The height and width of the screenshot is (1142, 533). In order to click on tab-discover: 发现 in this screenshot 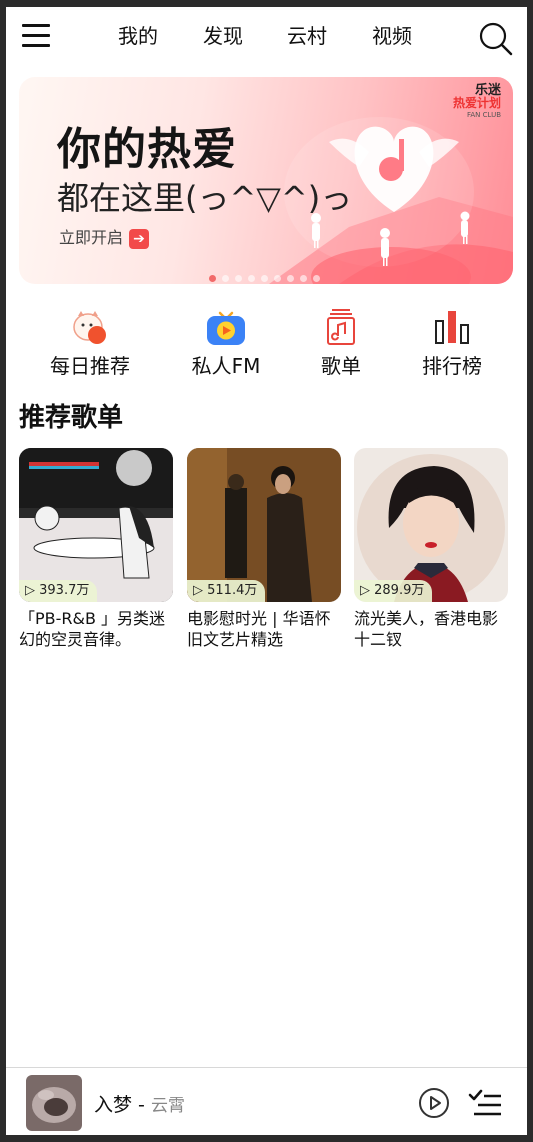, I will do `click(223, 36)`.